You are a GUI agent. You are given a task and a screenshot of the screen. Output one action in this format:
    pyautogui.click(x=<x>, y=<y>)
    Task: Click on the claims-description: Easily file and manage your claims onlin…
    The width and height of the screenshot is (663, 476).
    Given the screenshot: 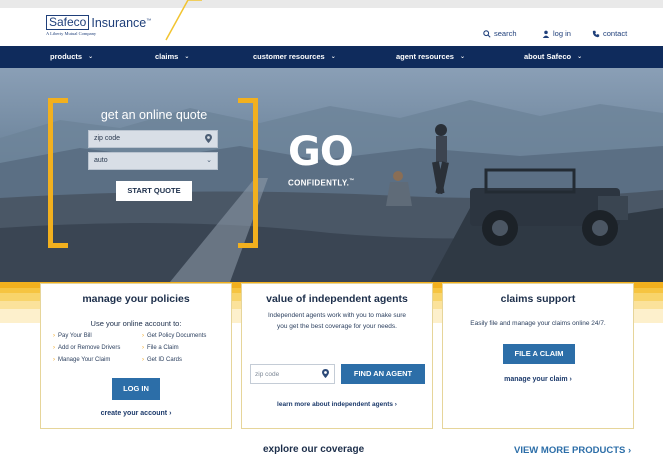 What is the action you would take?
    pyautogui.click(x=538, y=323)
    